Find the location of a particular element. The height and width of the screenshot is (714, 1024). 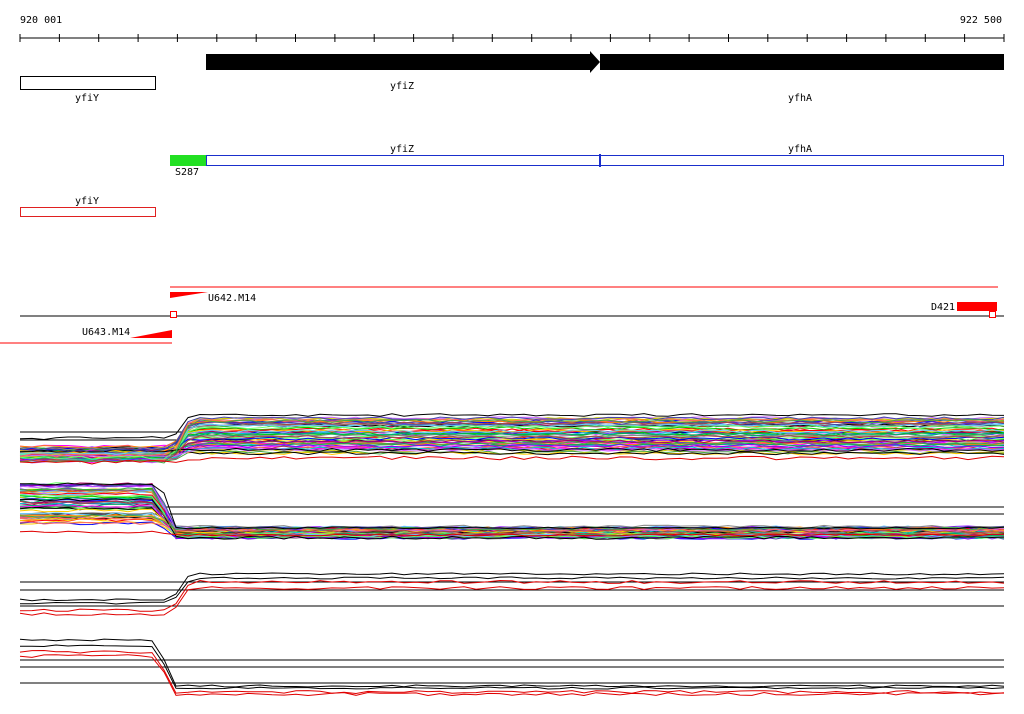

orf-yfhA-box is located at coordinates (802, 160).